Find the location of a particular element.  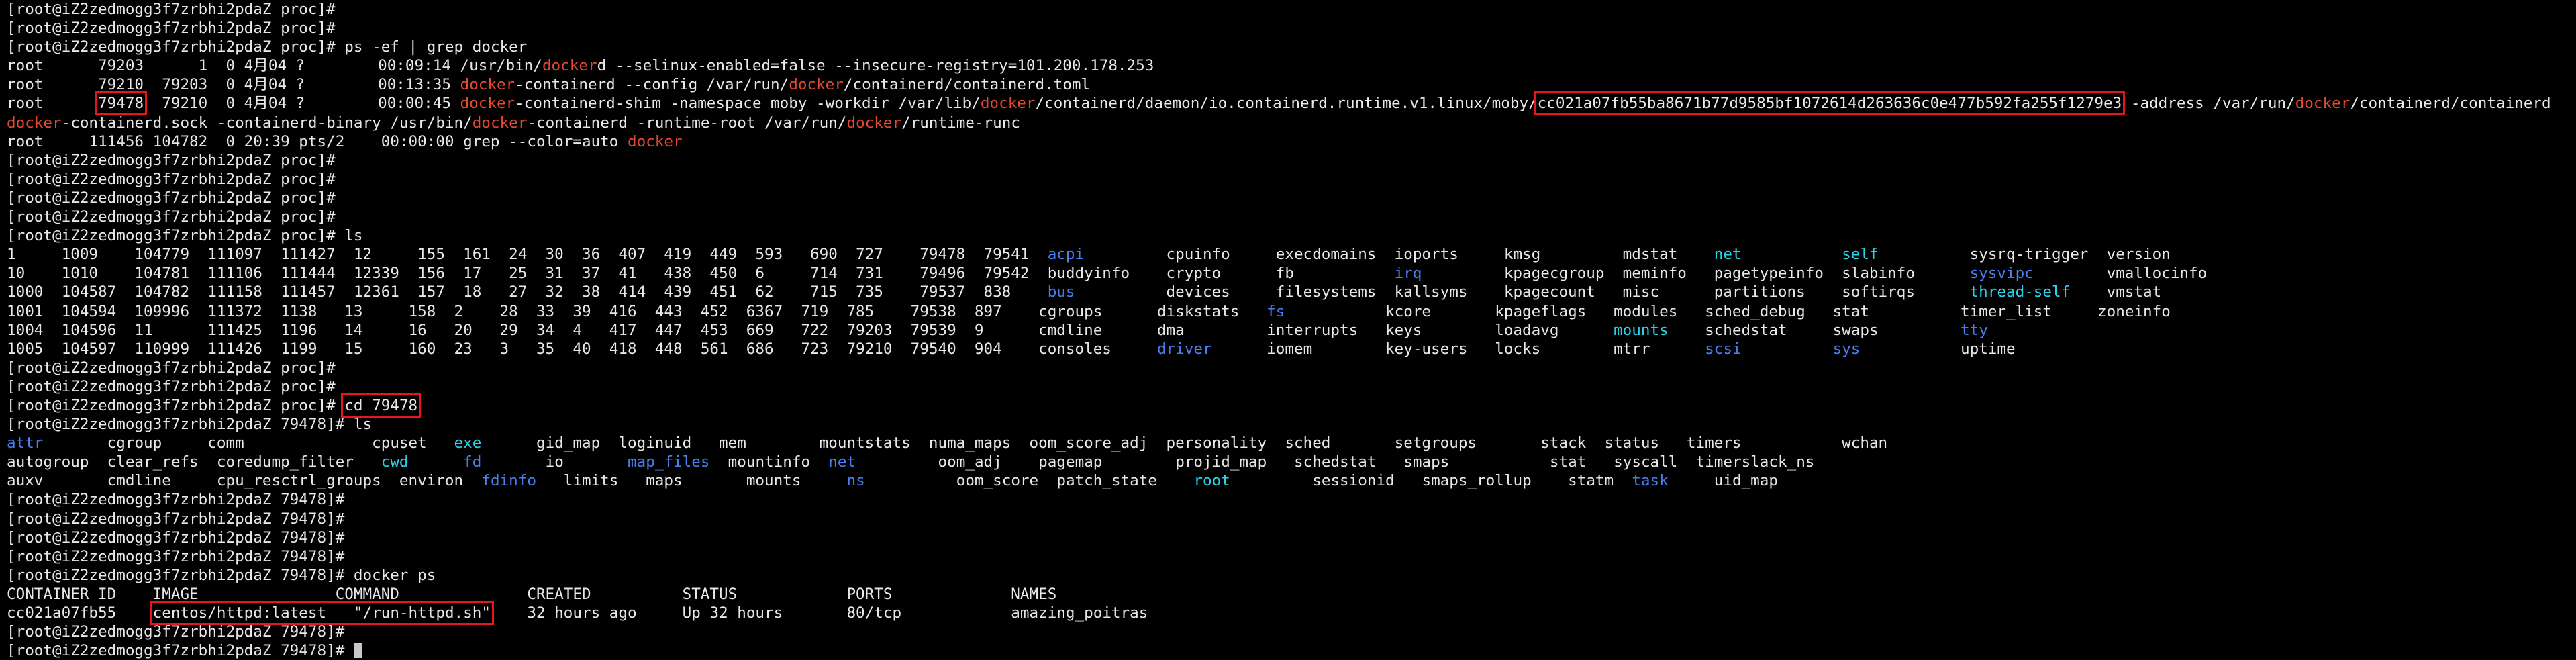

terminal-text: vmstat is located at coordinates (2116, 292).